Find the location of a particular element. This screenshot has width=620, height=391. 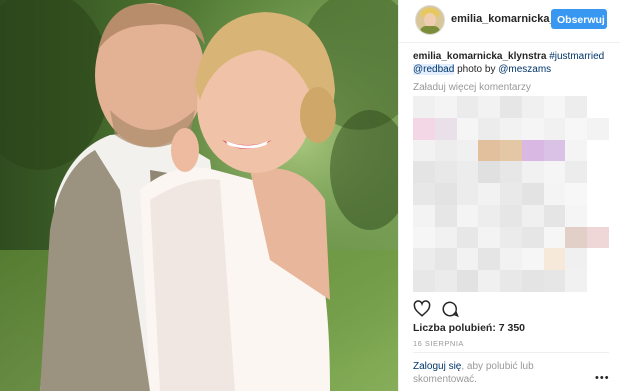

mention-link: @redbad is located at coordinates (434, 69).